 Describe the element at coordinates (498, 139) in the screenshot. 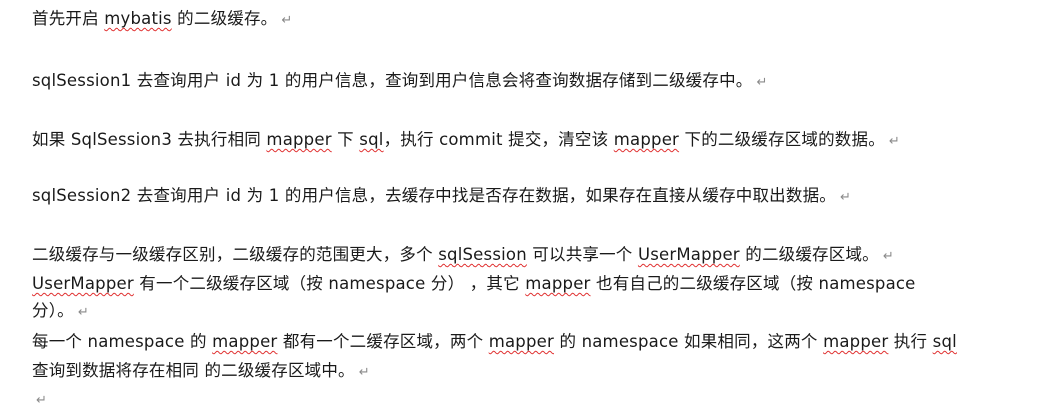

I see `text-run: ，执行 commit 提交，清空该` at that location.